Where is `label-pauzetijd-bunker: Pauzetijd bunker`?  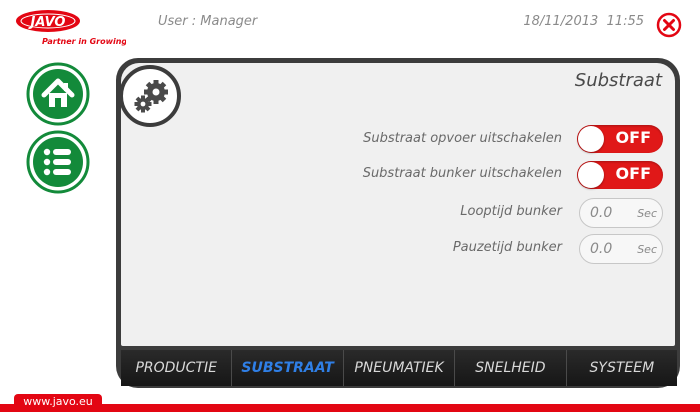
label-pauzetijd-bunker: Pauzetijd bunker is located at coordinates (507, 247).